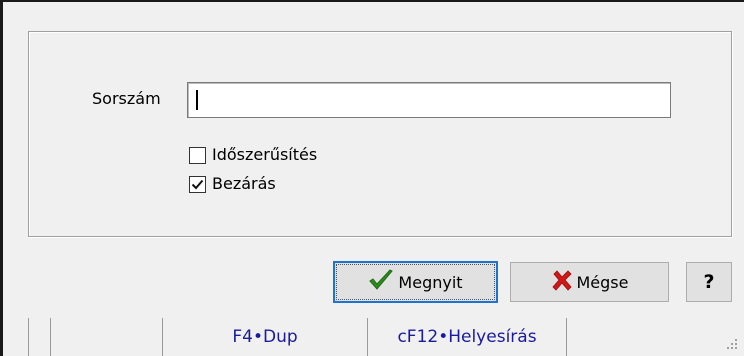 The height and width of the screenshot is (356, 744). What do you see at coordinates (430, 282) in the screenshot?
I see `open-button-label: Megnyit` at bounding box center [430, 282].